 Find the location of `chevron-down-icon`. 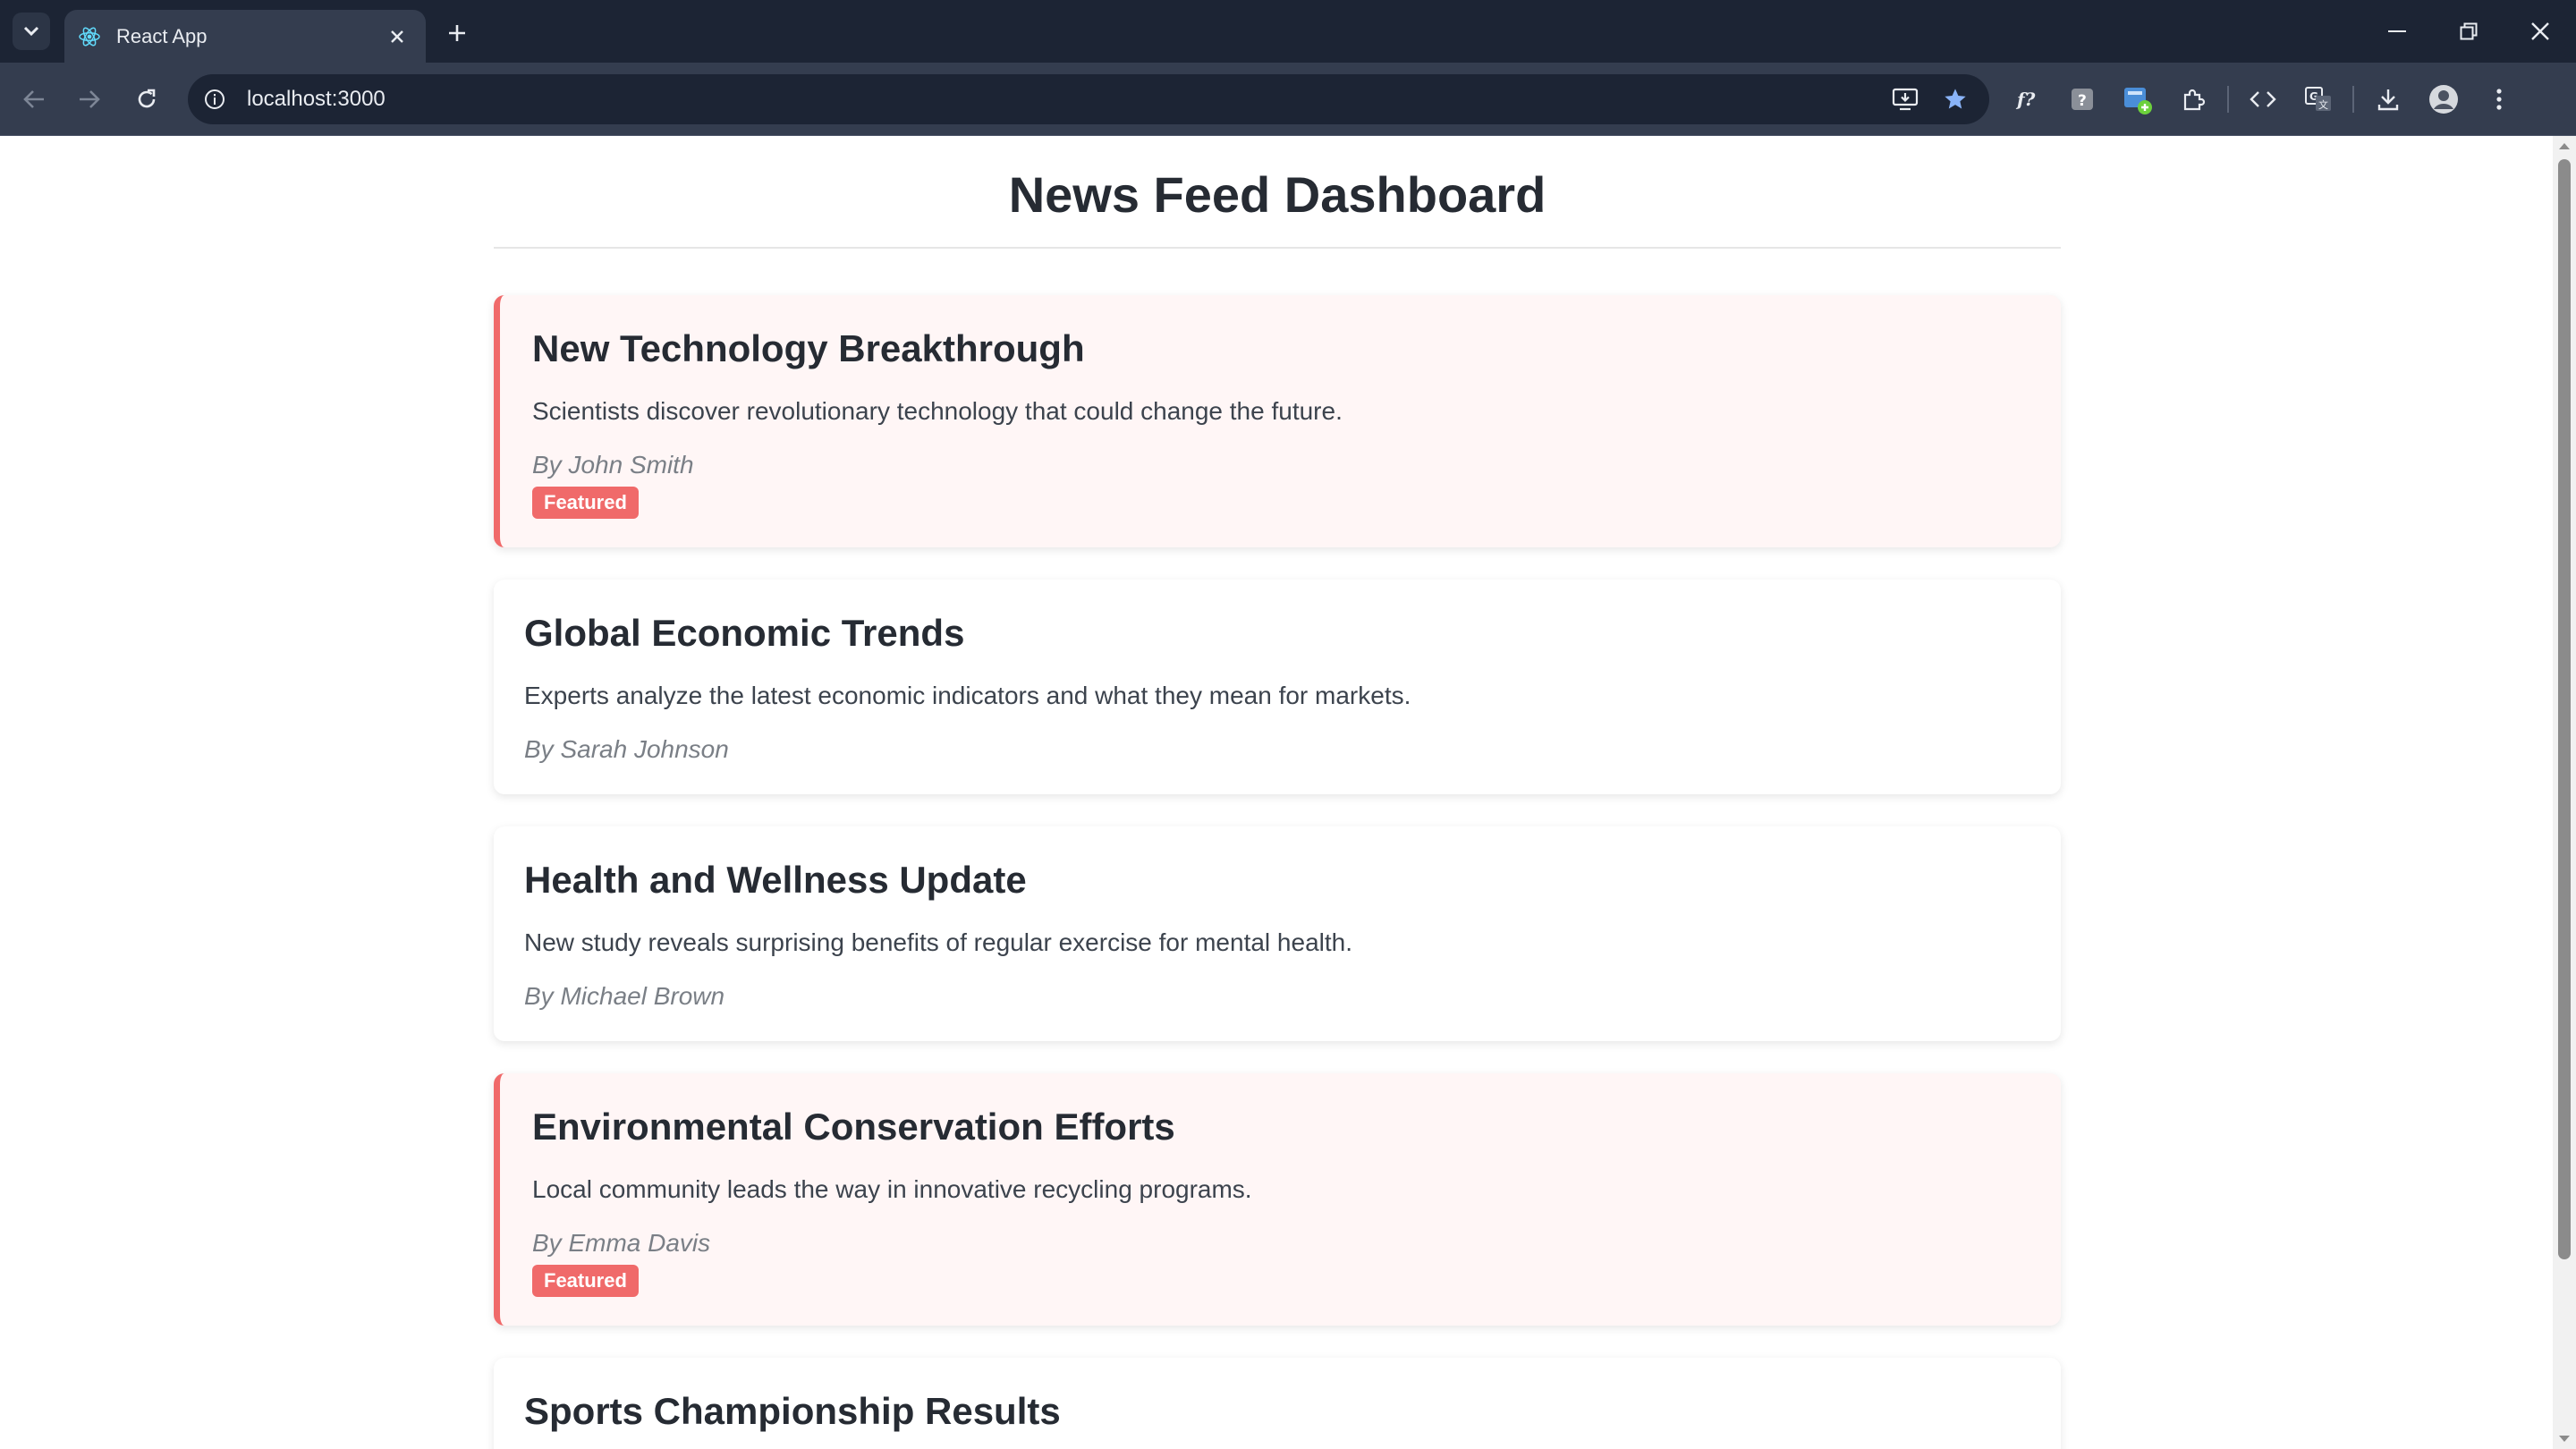

chevron-down-icon is located at coordinates (31, 31).